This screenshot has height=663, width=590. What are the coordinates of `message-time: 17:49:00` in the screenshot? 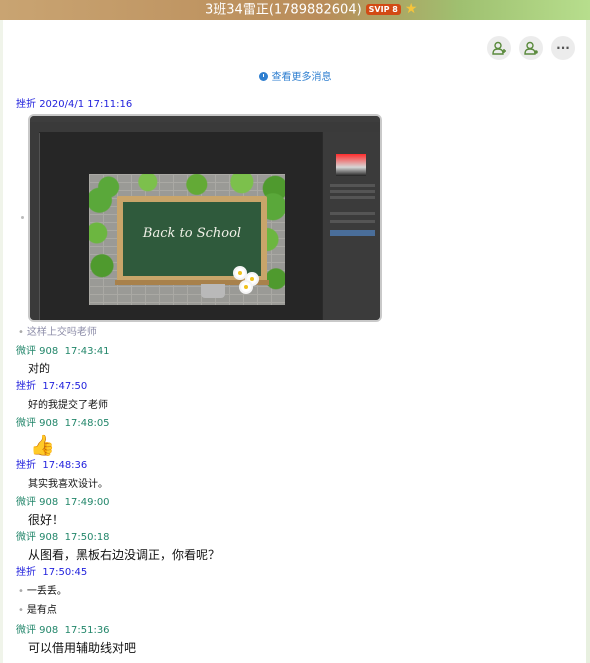 It's located at (87, 502).